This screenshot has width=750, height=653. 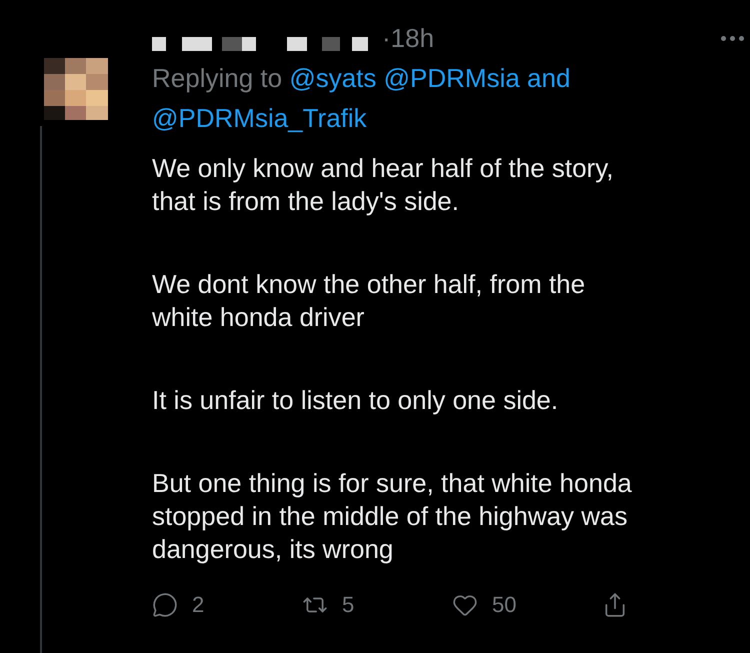 I want to click on retweet-count: 5, so click(x=348, y=605).